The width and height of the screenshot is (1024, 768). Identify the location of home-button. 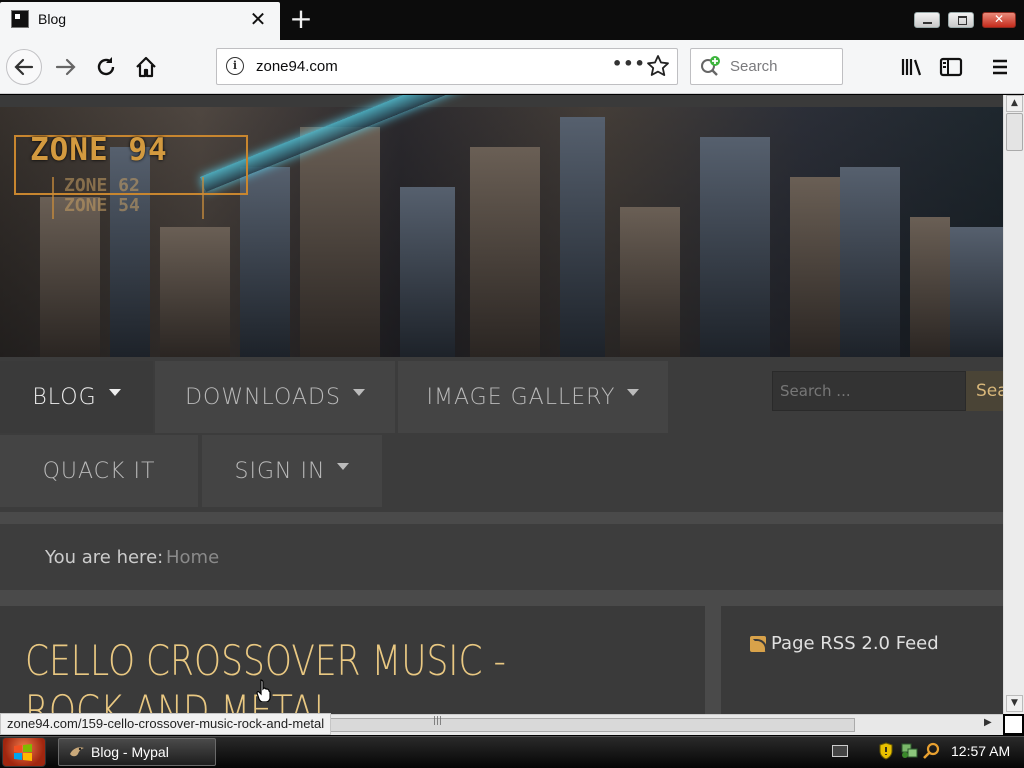
(146, 67).